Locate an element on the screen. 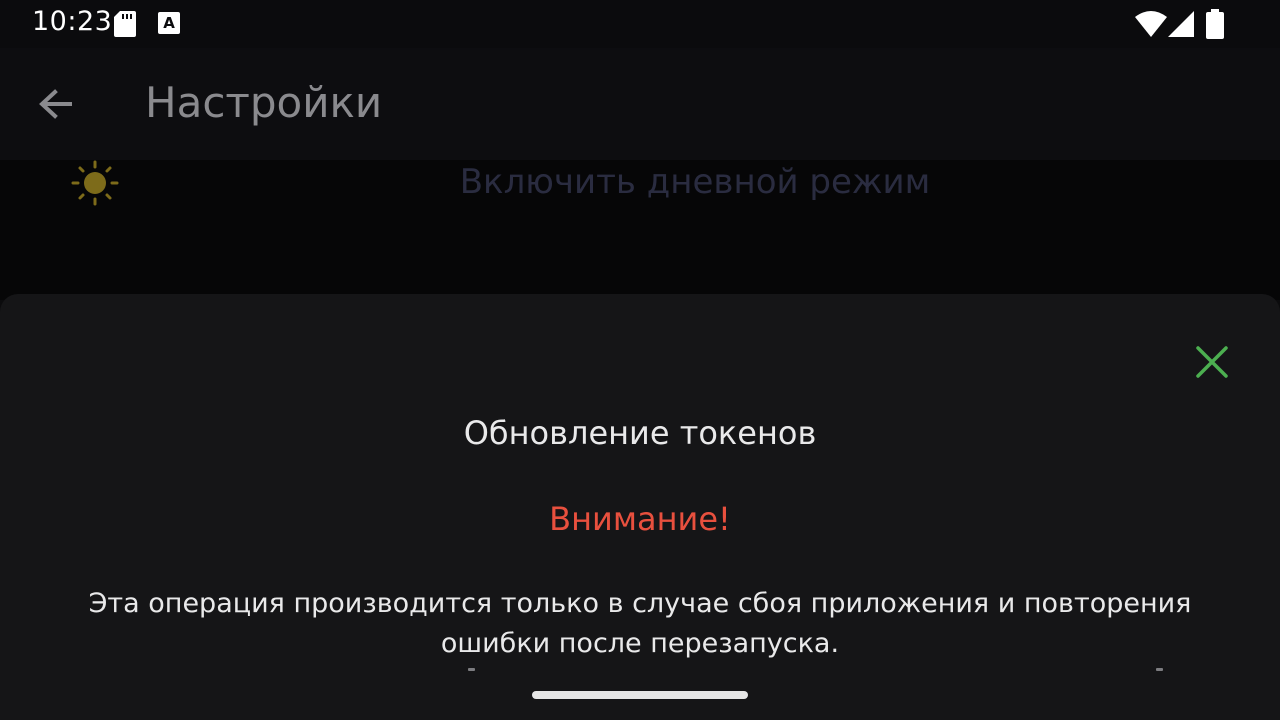  day-mode-toggle-label: Включить дневной режим is located at coordinates (640, 182).